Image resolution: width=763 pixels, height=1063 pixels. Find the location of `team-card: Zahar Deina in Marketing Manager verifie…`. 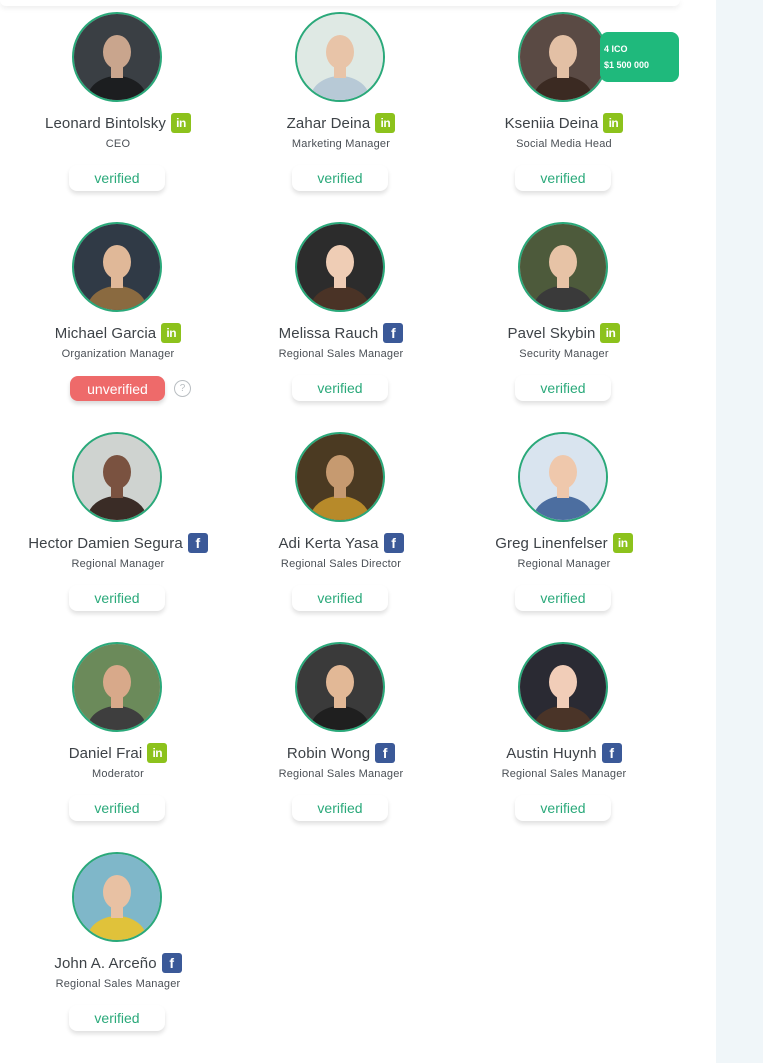

team-card: Zahar Deina in Marketing Manager verifie… is located at coordinates (334, 105).